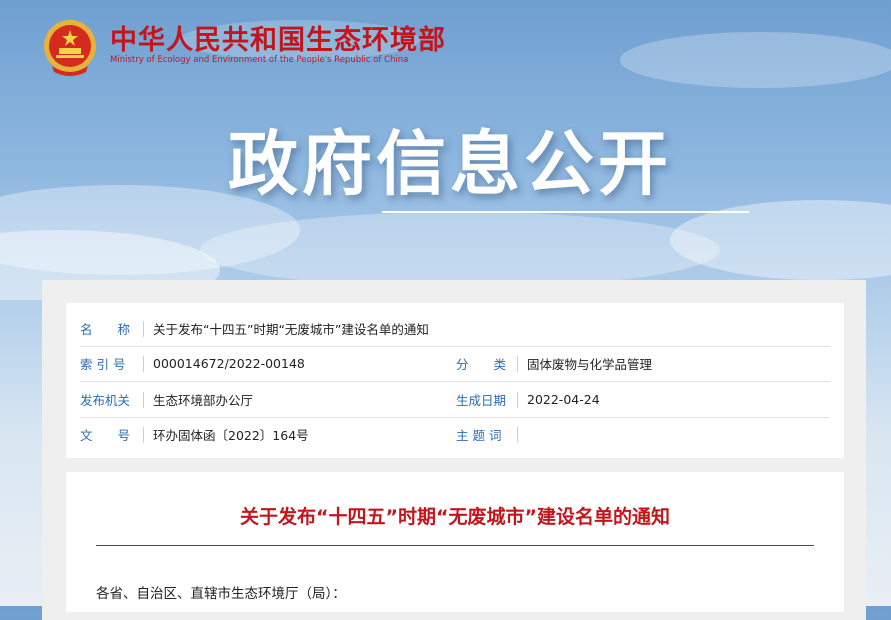 The image size is (891, 620). I want to click on keywords-label: 主 题 词, so click(479, 435).